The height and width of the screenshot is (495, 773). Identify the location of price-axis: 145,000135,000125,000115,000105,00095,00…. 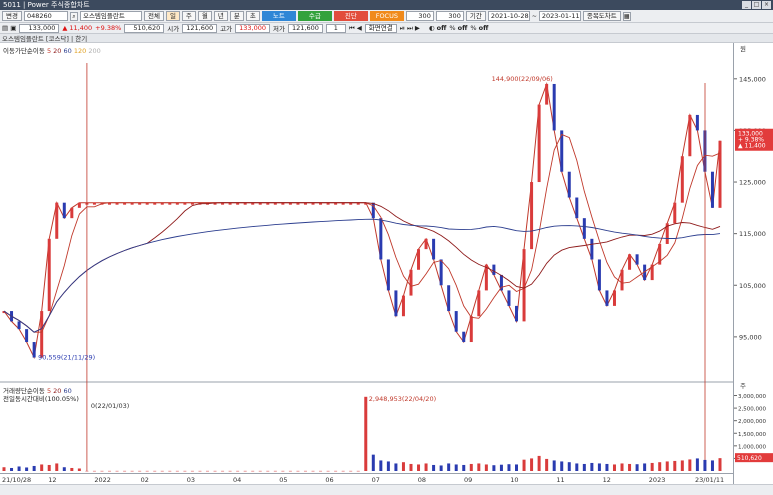
(753, 265).